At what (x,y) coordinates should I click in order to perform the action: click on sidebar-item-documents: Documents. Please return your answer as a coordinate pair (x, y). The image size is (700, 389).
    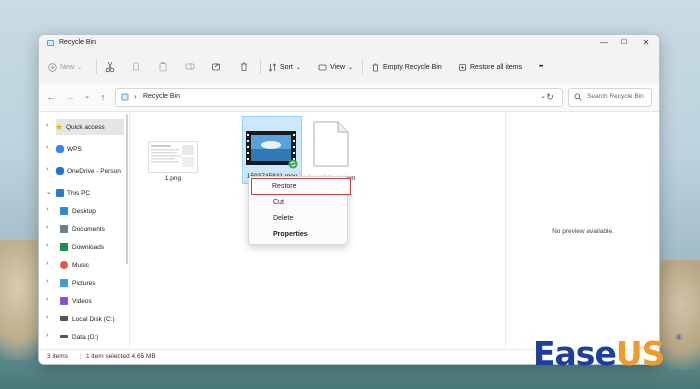
    Looking at the image, I should click on (82, 229).